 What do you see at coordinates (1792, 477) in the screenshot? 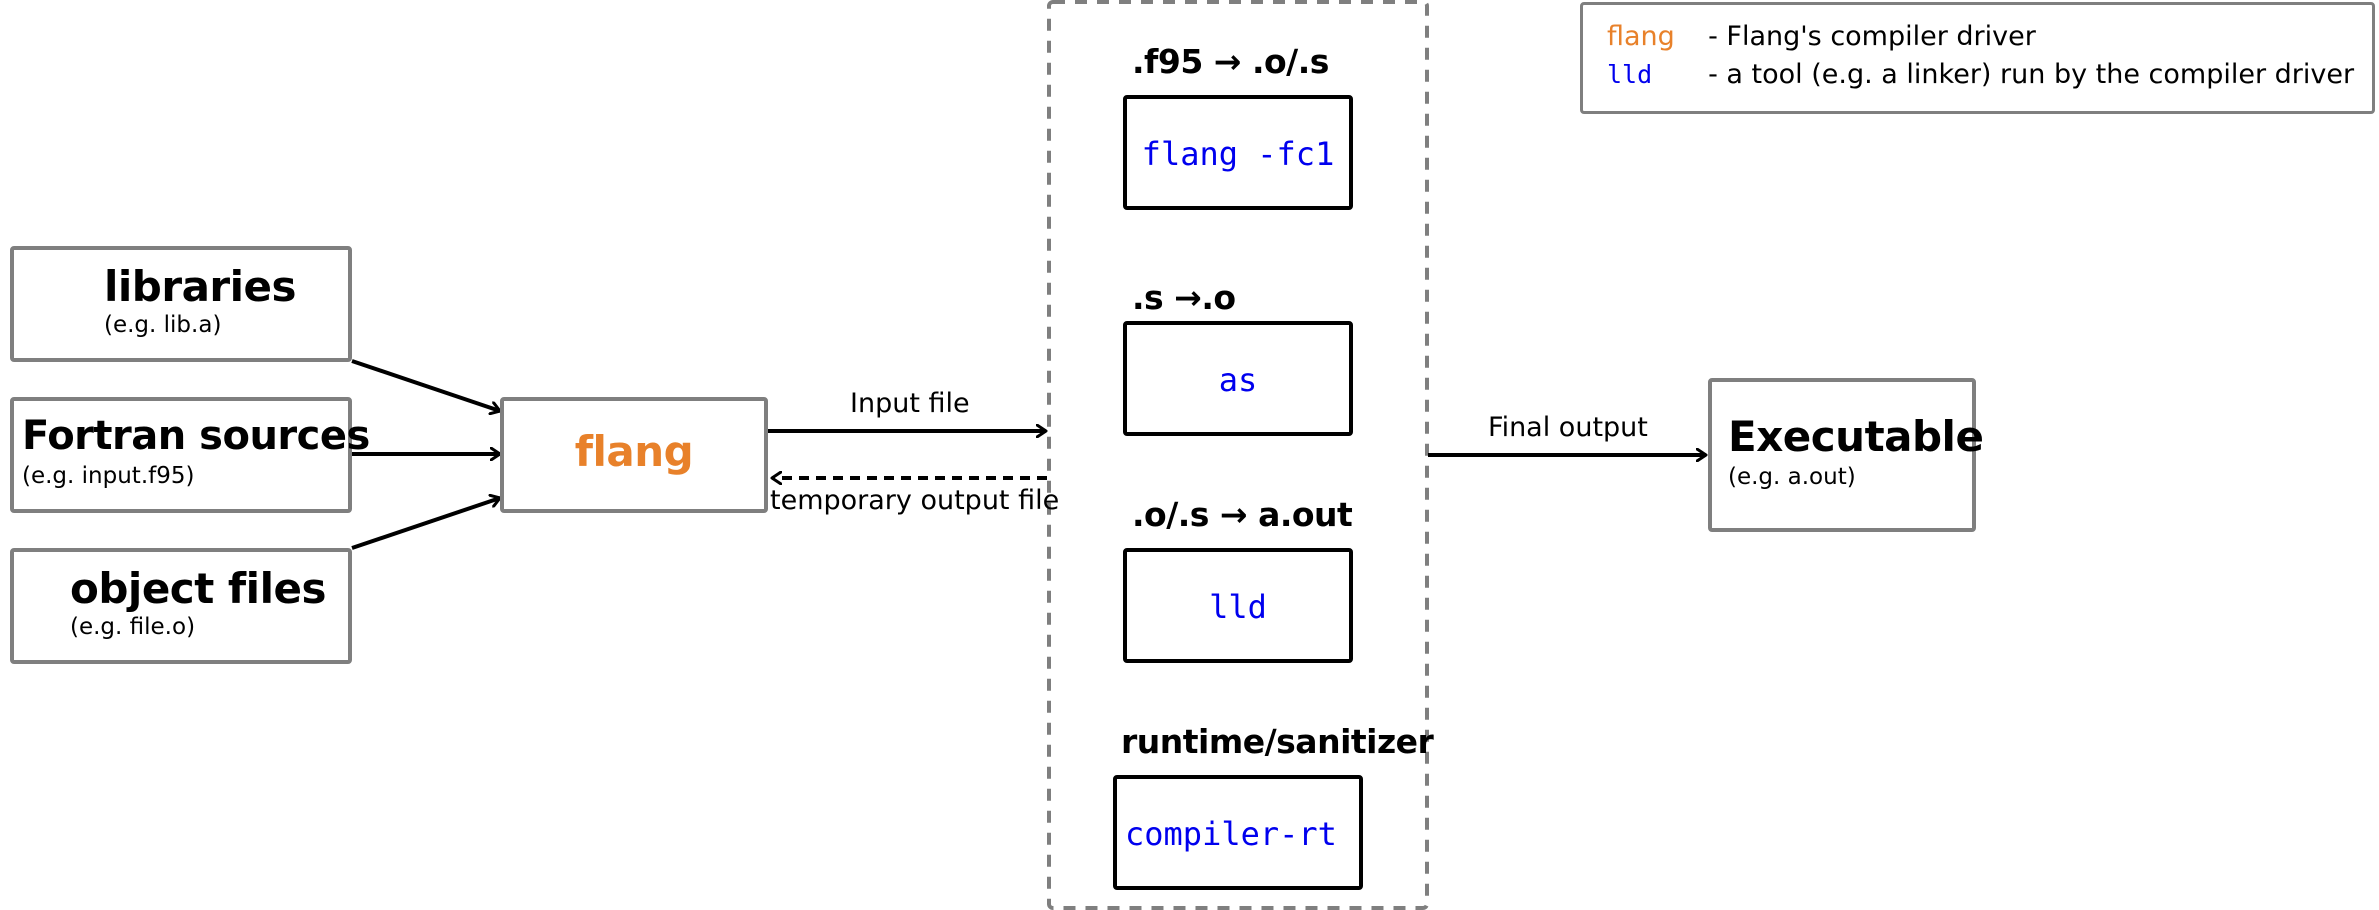
I see `output-executable-subtitle: (e.g. a.out)` at bounding box center [1792, 477].